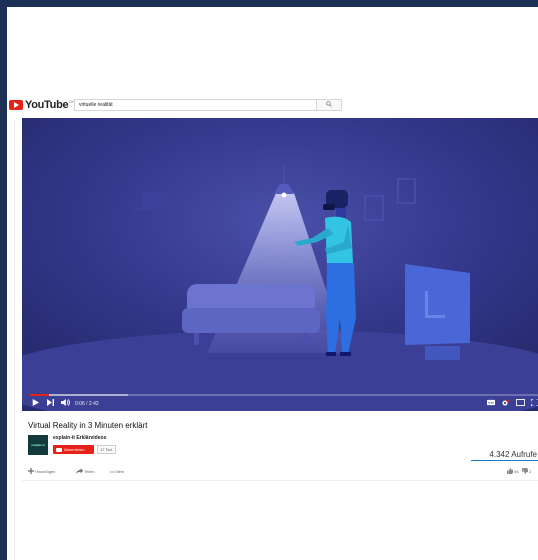  I want to click on share-button: Teilen, so click(85, 471).